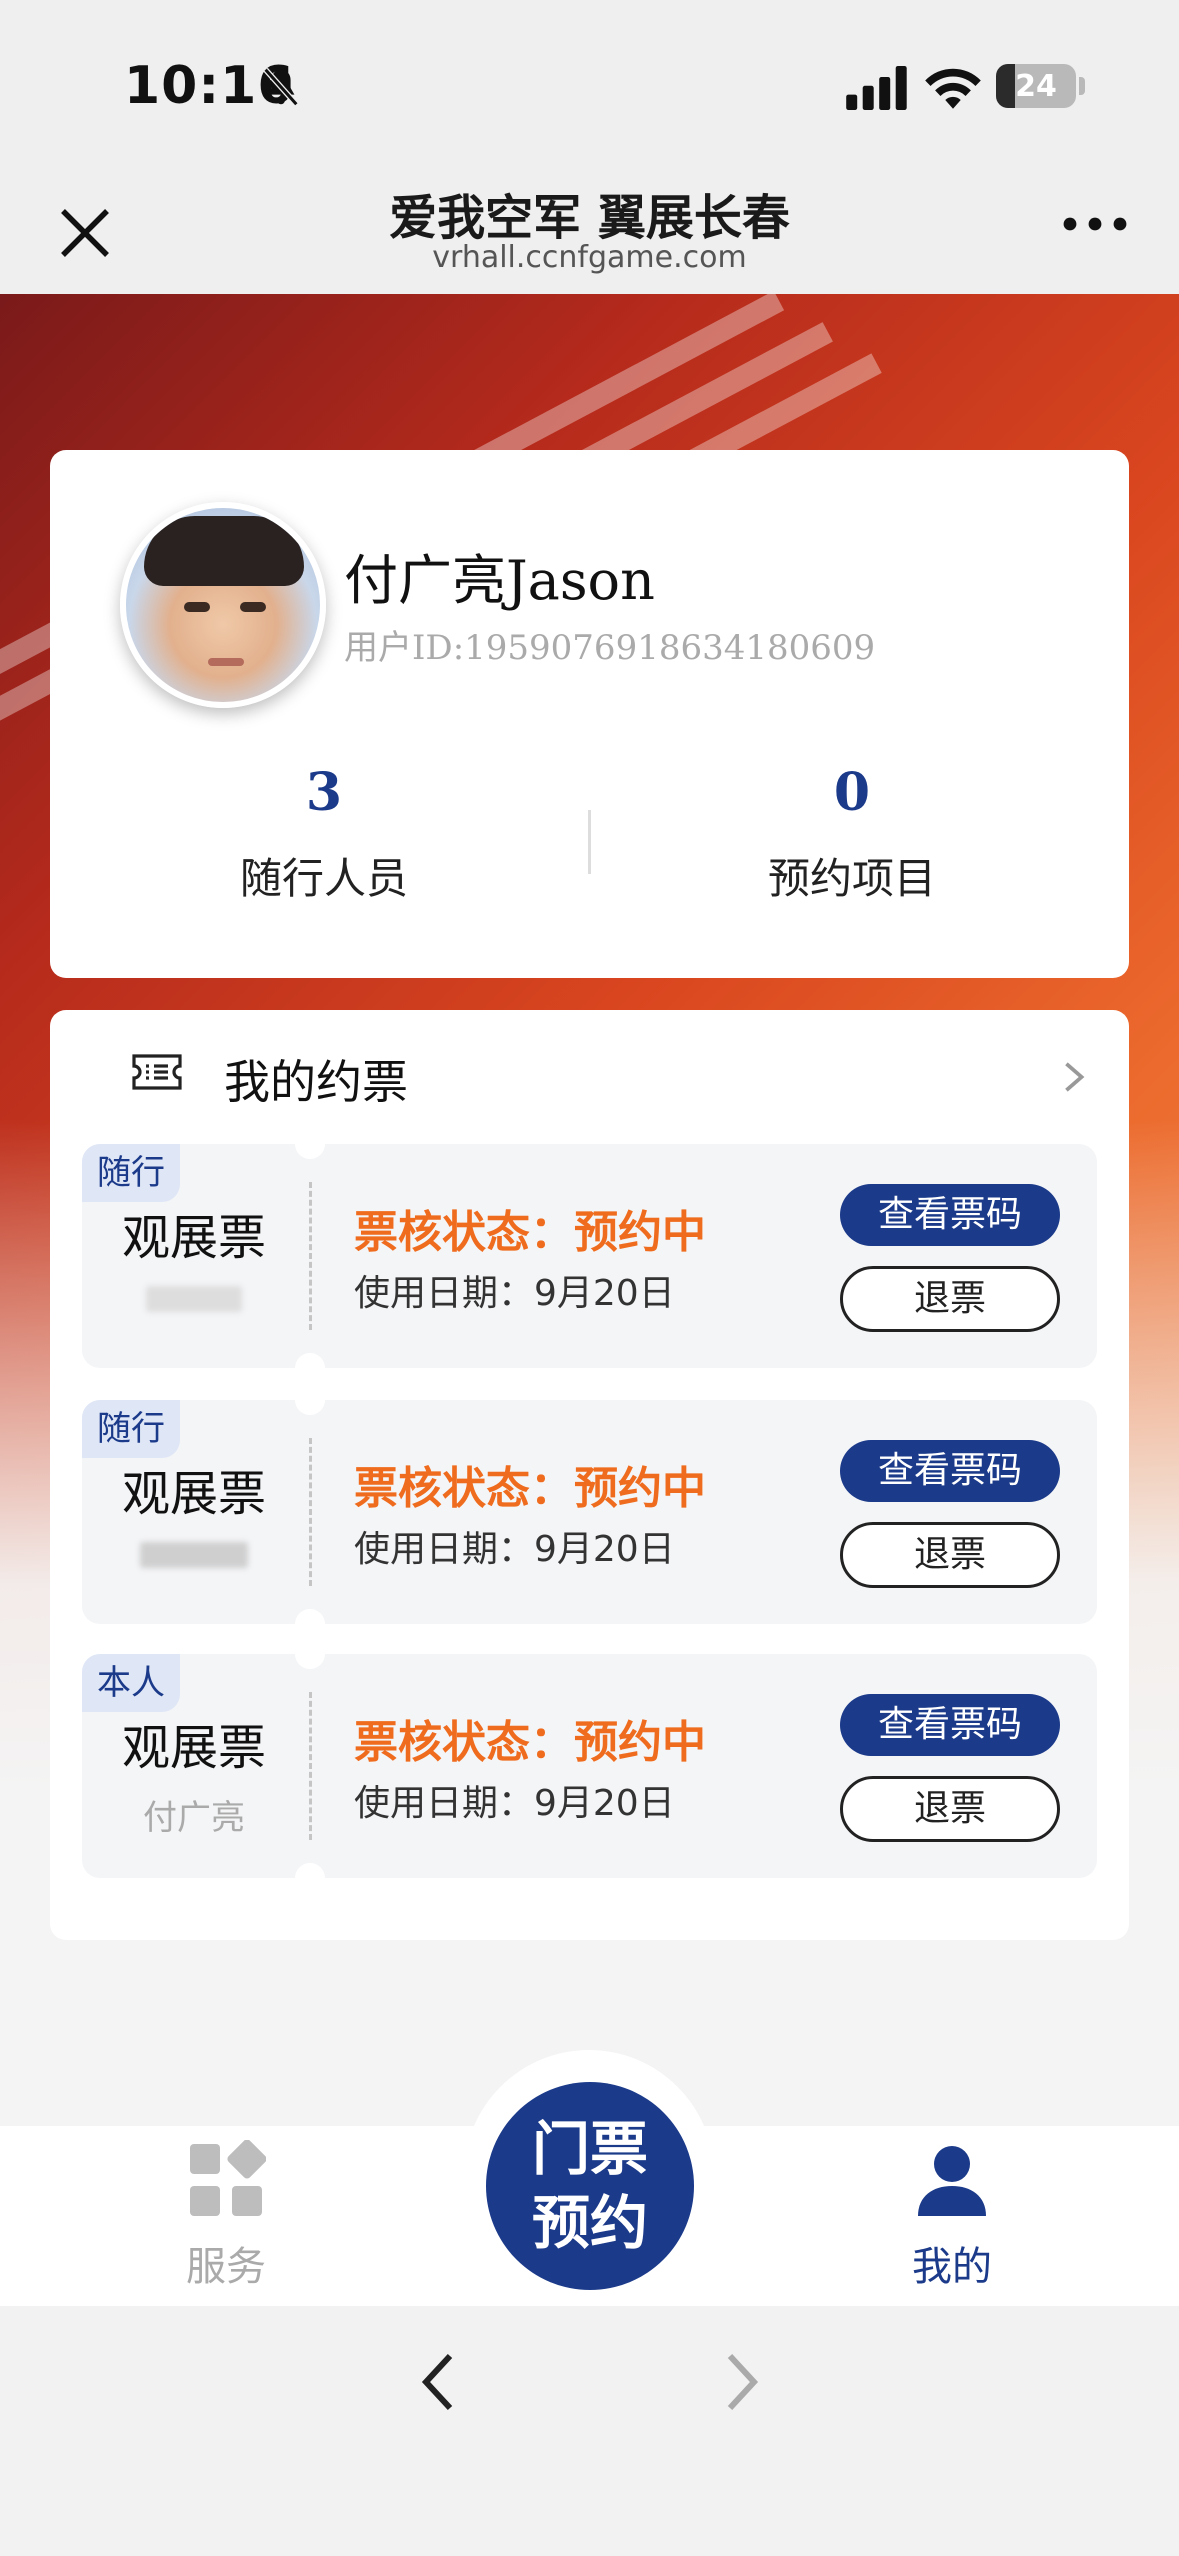 The width and height of the screenshot is (1179, 2556). I want to click on more-icon, so click(1095, 225).